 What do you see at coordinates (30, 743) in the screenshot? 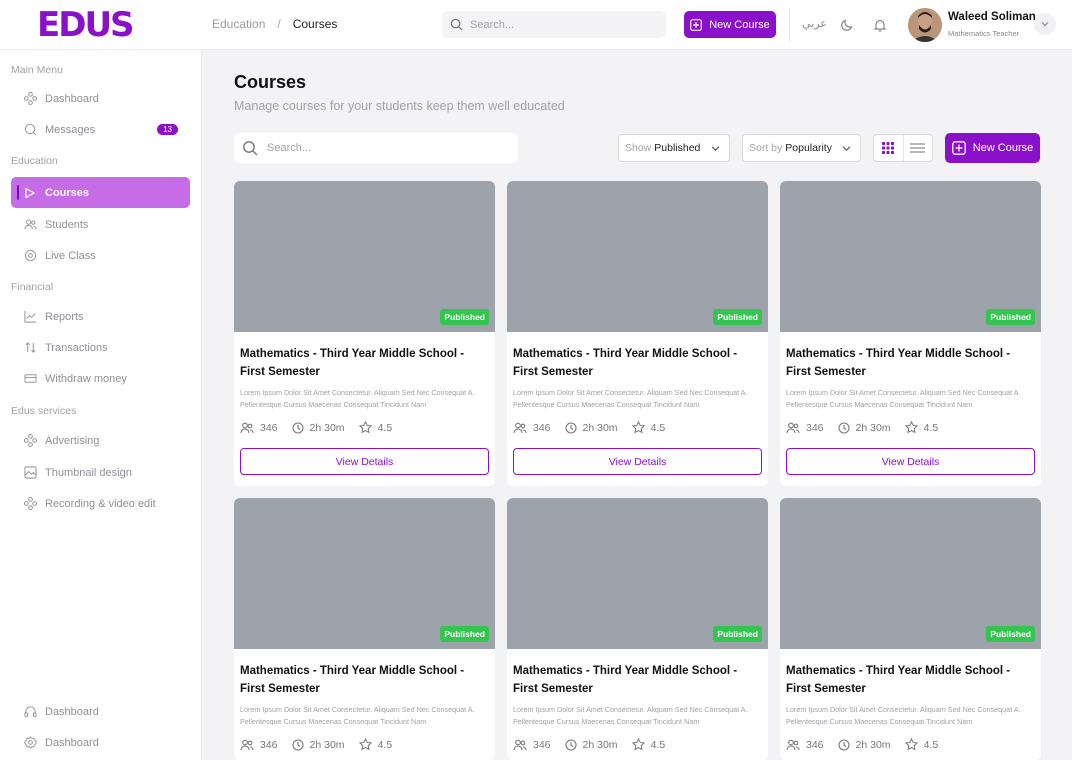
I see `gear-icon` at bounding box center [30, 743].